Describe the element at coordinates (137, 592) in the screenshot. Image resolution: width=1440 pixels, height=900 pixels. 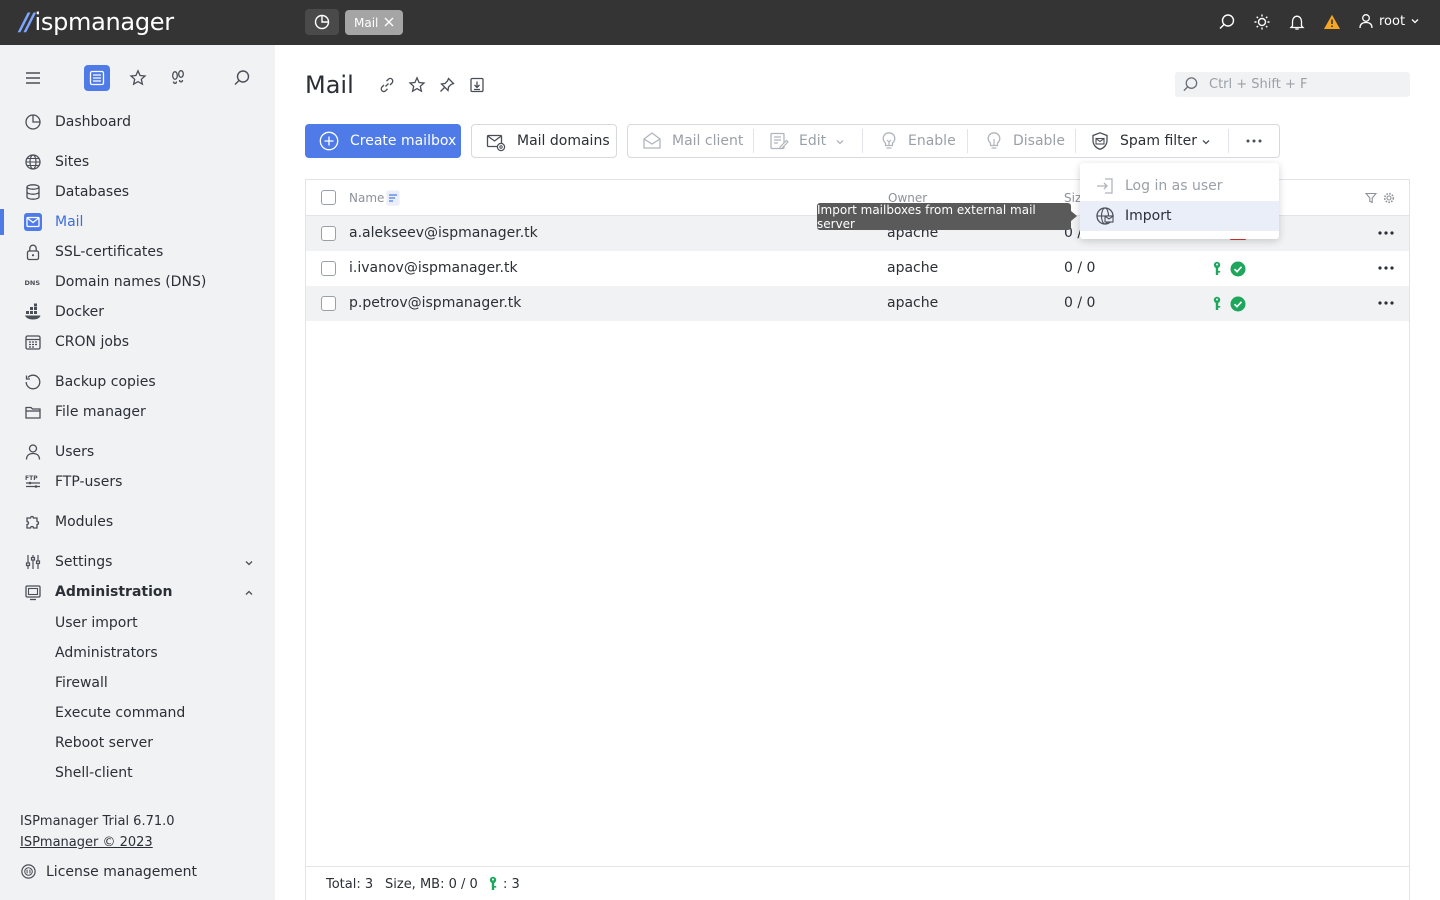
I see `sidebar-item-administration: Administration` at that location.